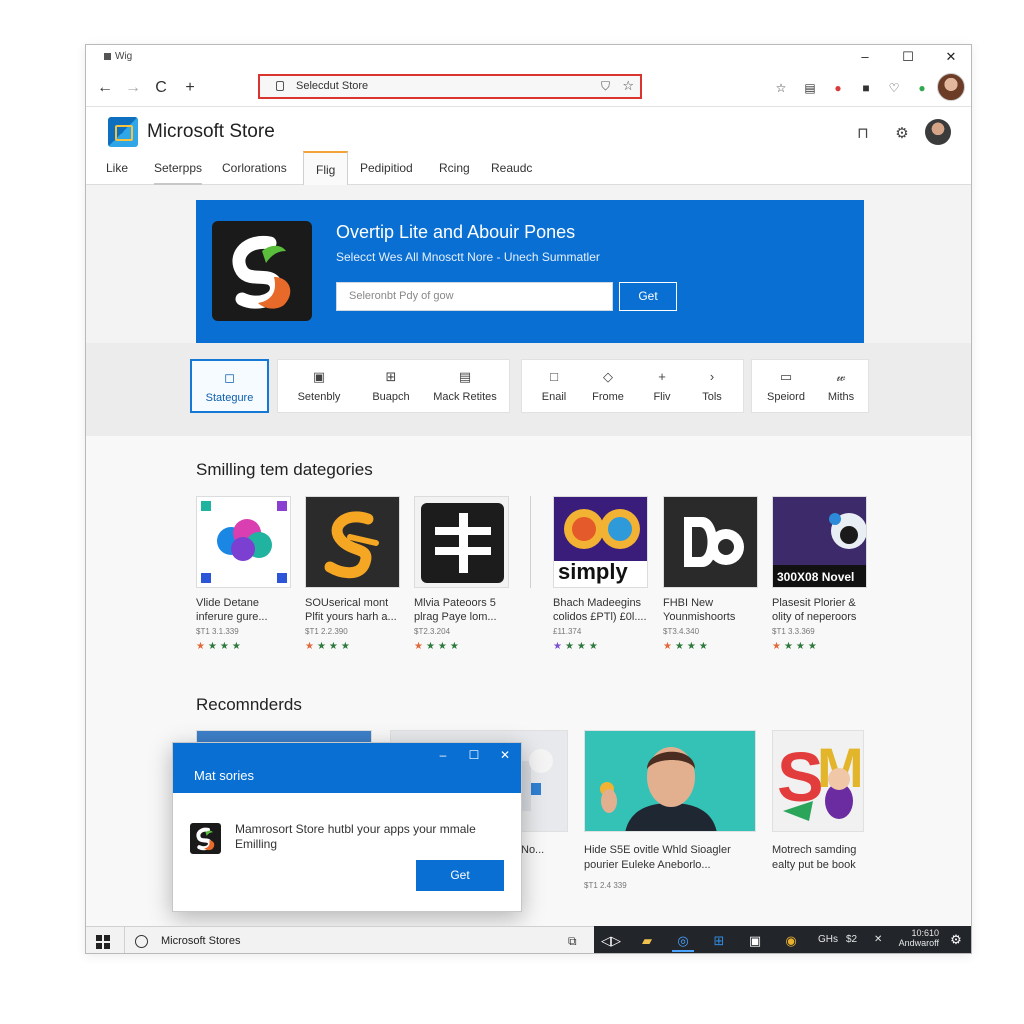 This screenshot has width=1024, height=1024. I want to click on category-label: Miths, so click(841, 397).